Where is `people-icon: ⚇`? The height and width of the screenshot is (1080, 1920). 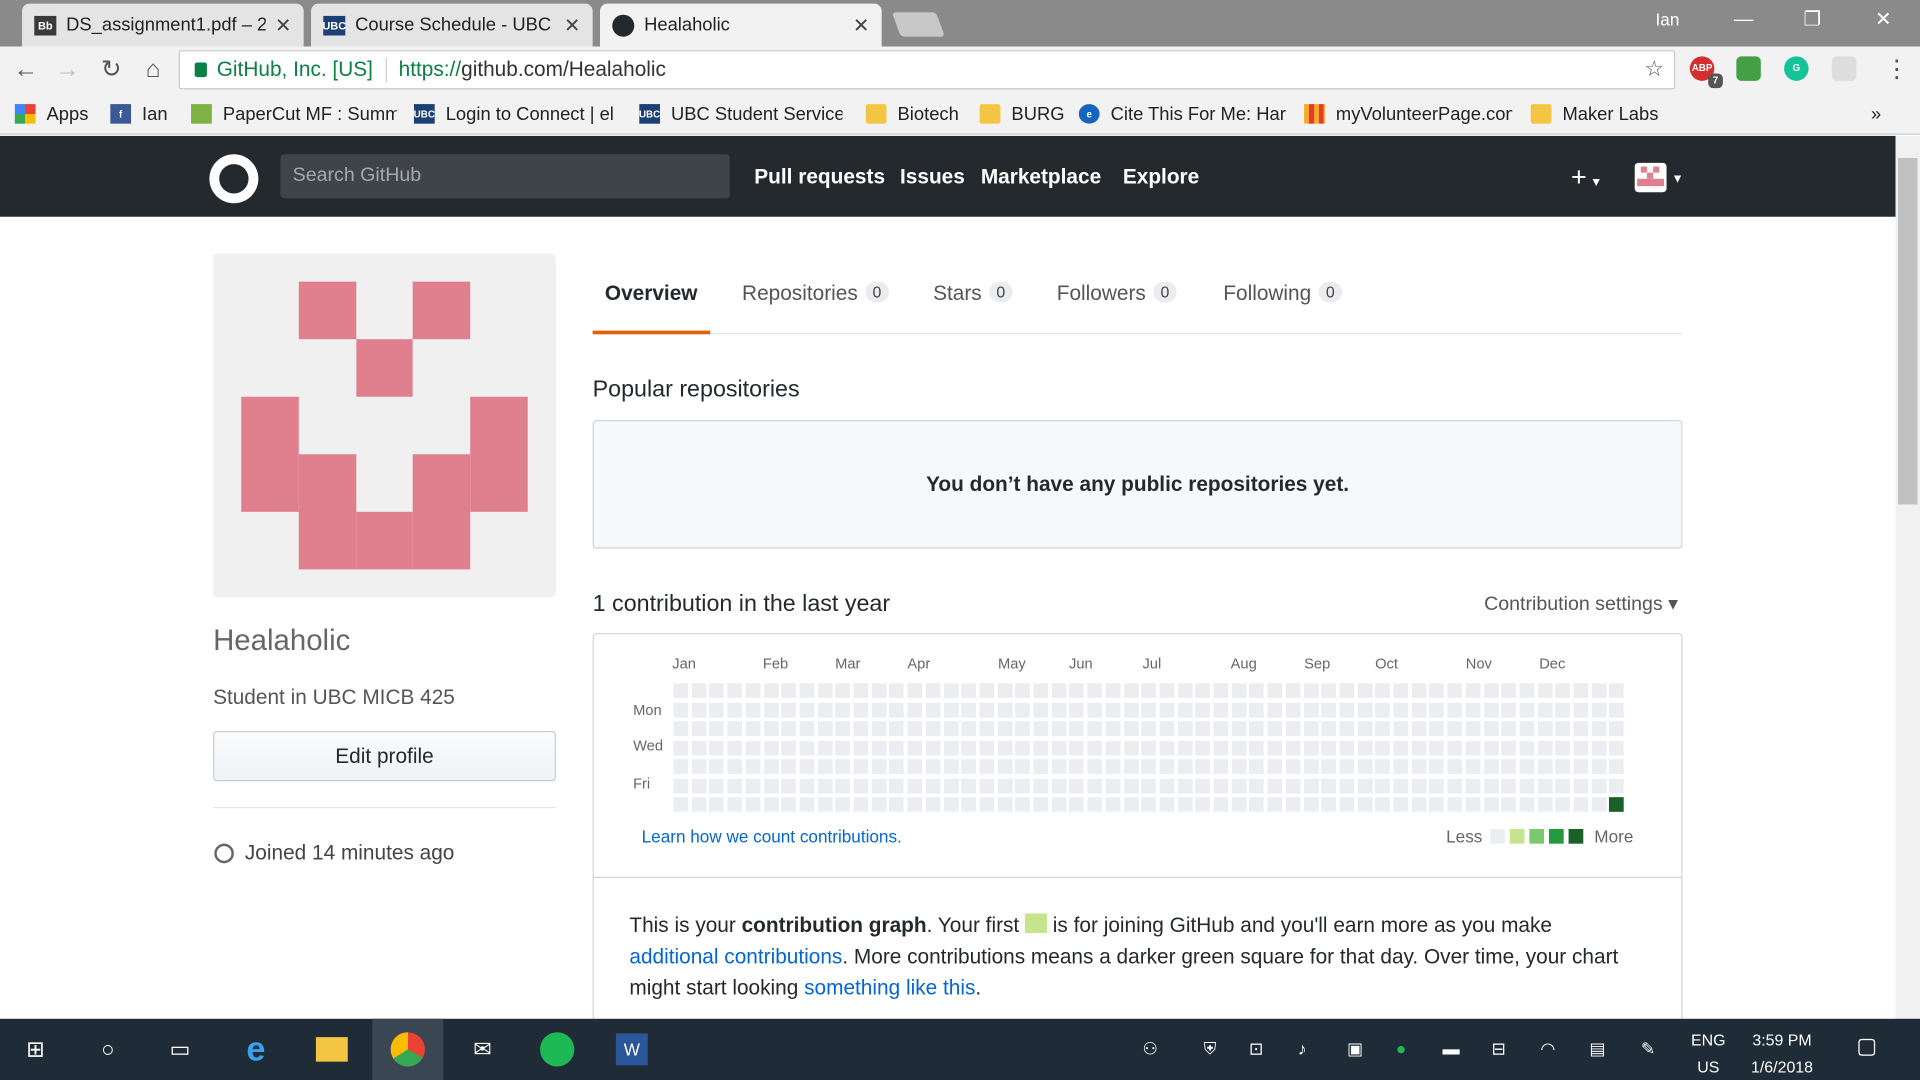
people-icon: ⚇ is located at coordinates (1149, 1048).